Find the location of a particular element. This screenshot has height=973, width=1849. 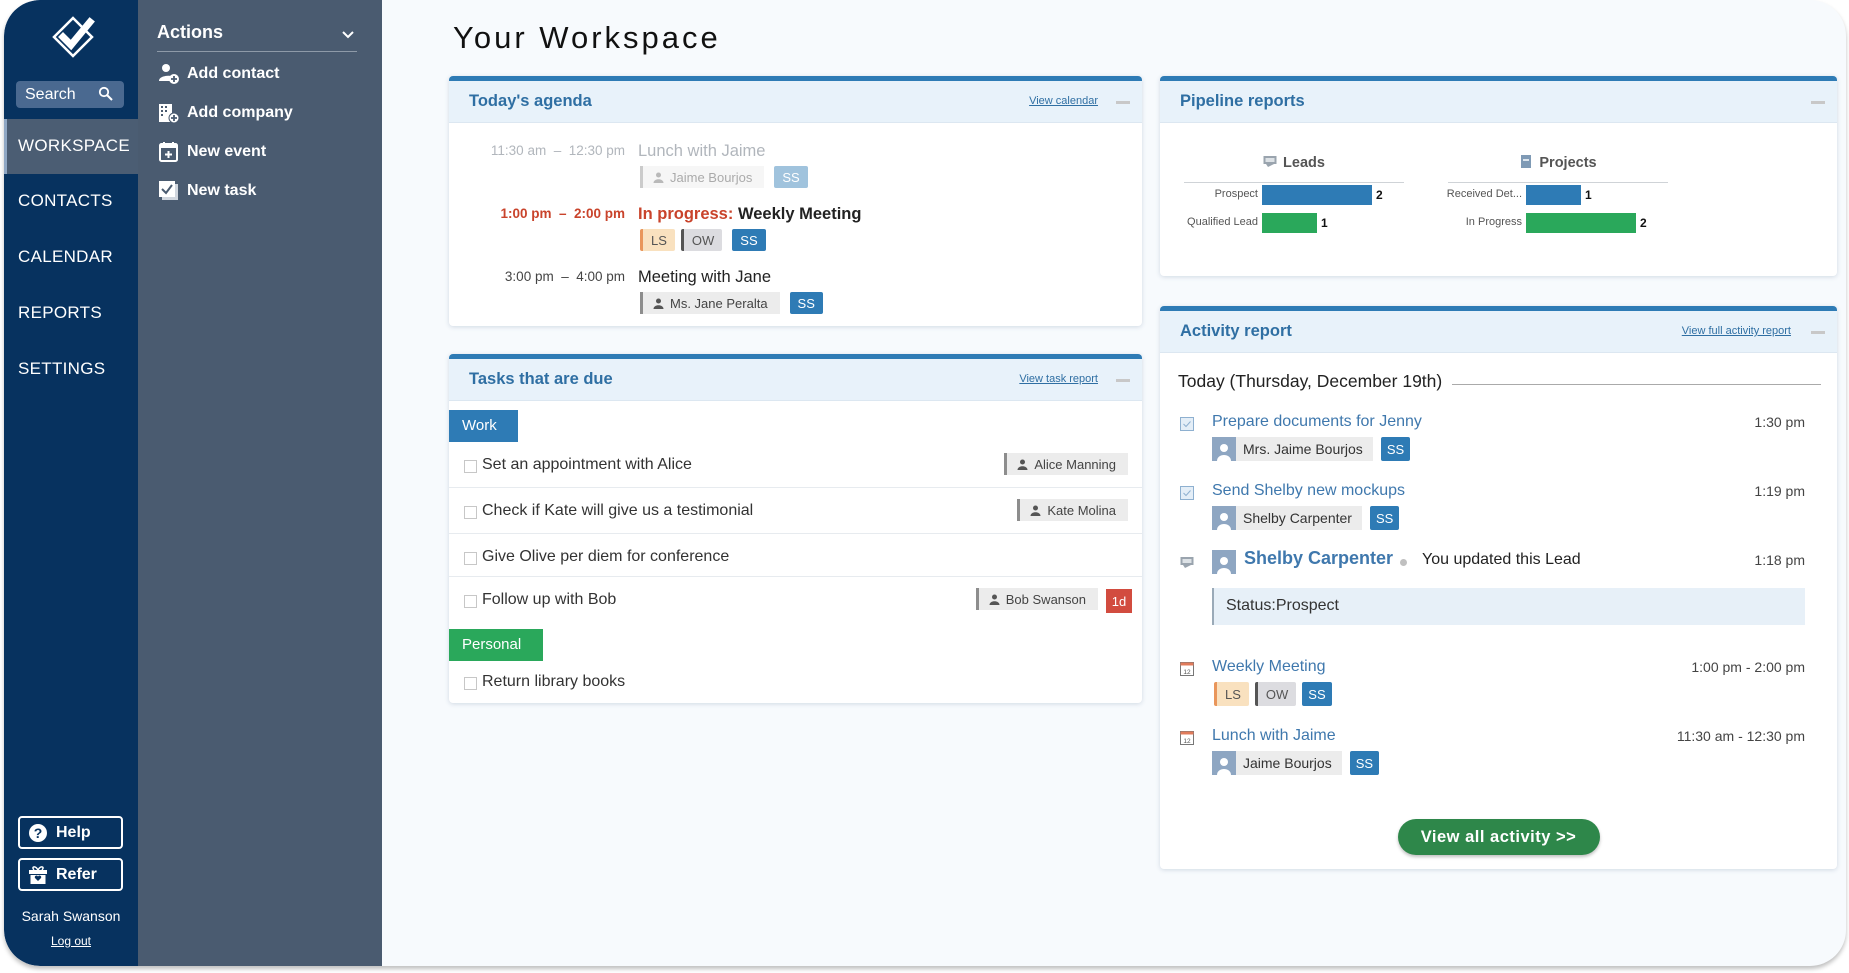

new-task-button: New task is located at coordinates (207, 192).